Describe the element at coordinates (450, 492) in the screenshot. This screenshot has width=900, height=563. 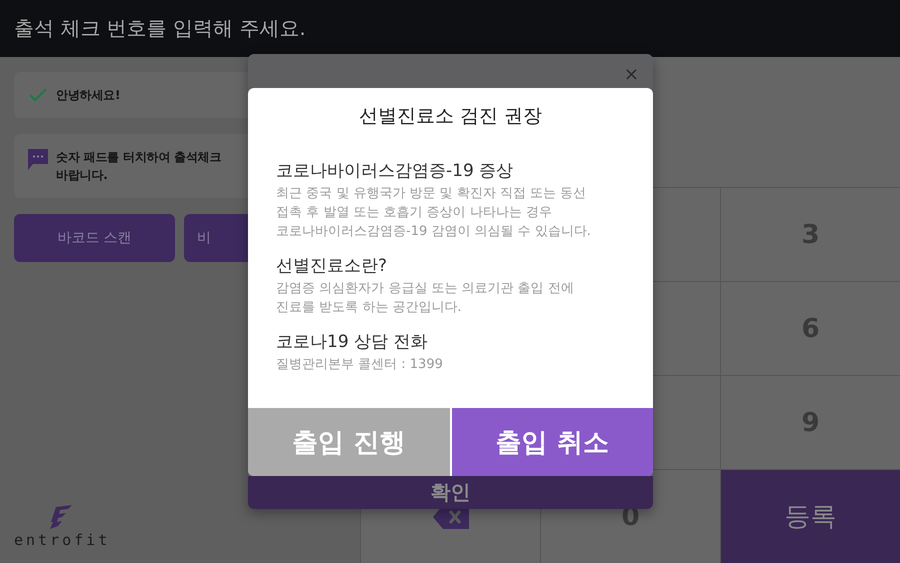
I see `confirm-button: 확인` at that location.